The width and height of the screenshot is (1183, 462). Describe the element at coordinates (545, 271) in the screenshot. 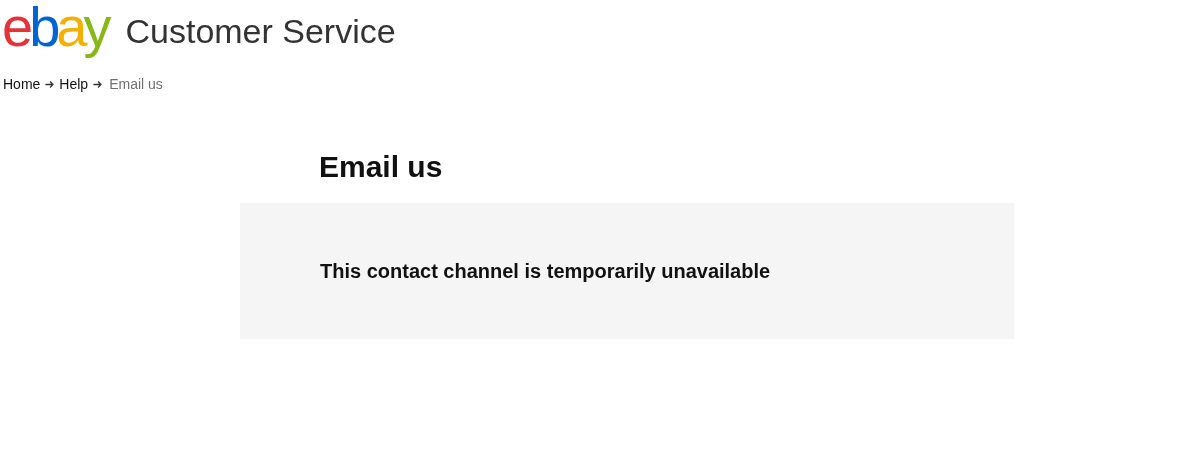

I see `notice-text: This contact channel is temporarily unavailable` at that location.